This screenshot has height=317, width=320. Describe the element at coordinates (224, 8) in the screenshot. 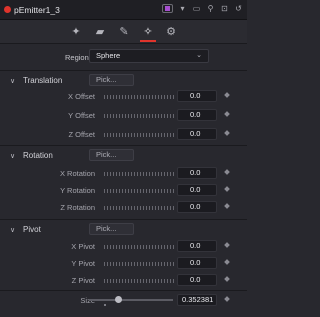

I see `lock-icon: ⊡` at that location.